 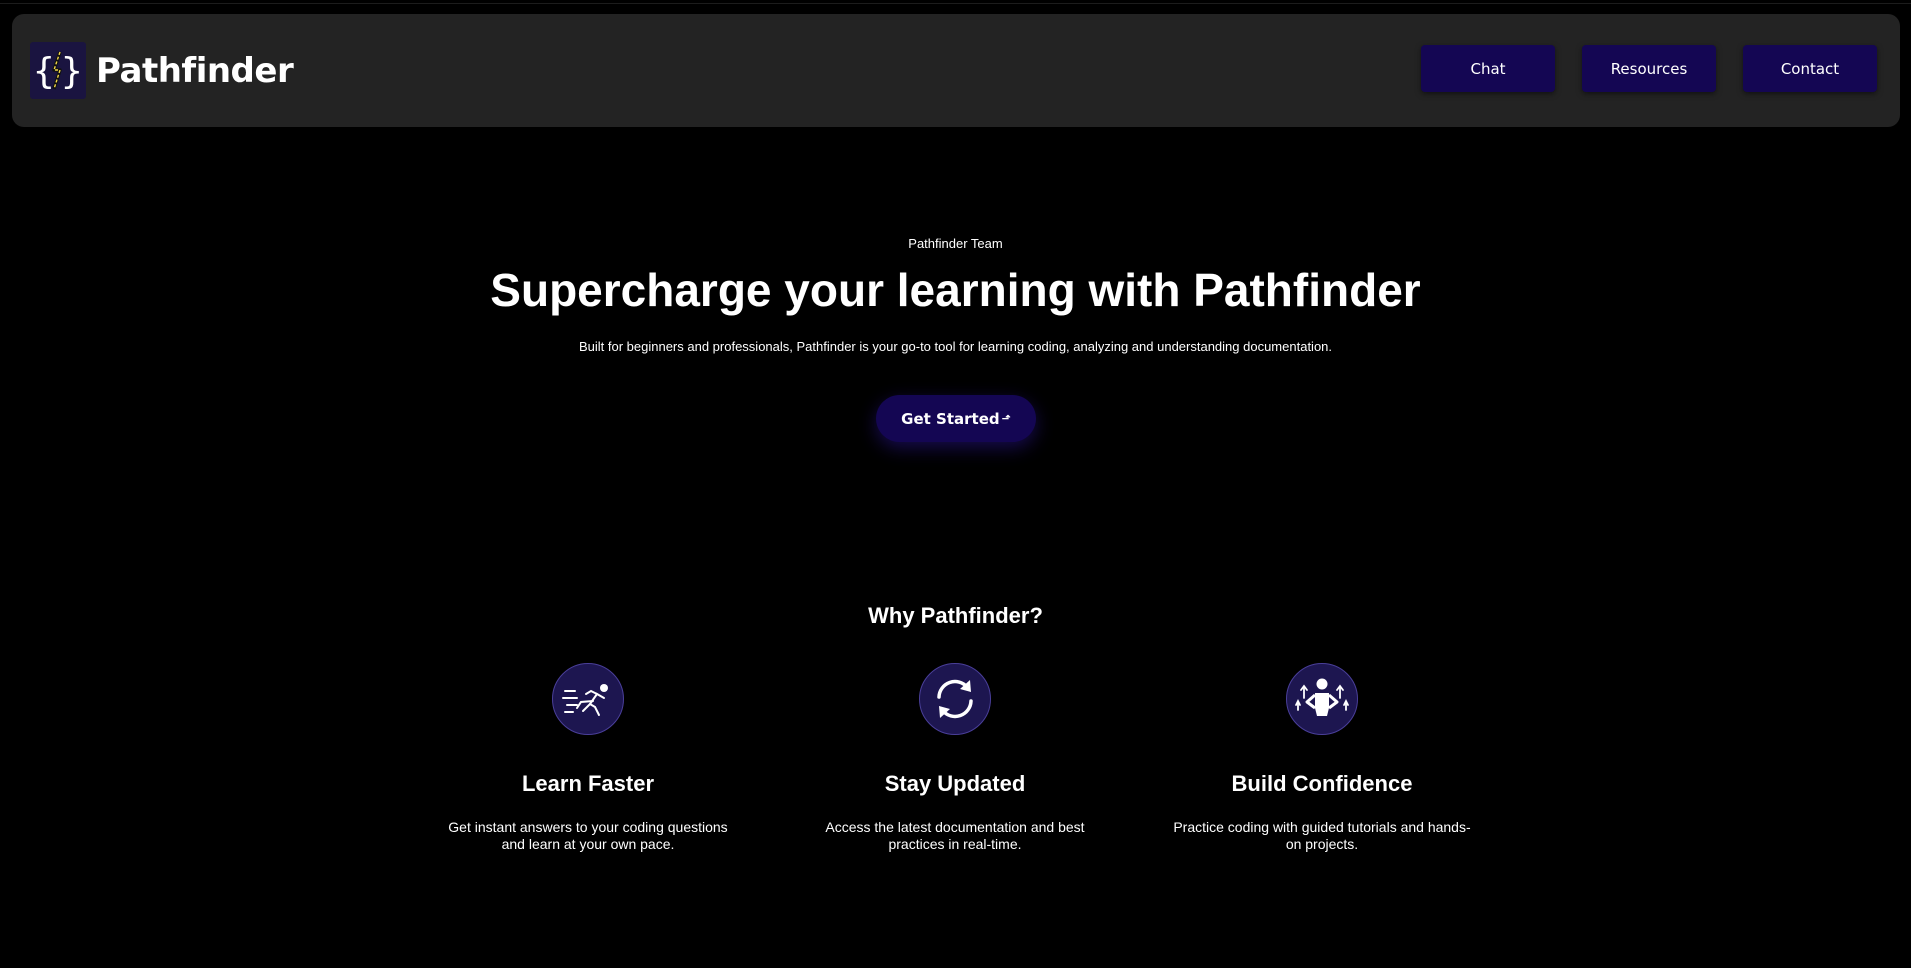 What do you see at coordinates (1810, 68) in the screenshot?
I see `nav-contact-button: Contact` at bounding box center [1810, 68].